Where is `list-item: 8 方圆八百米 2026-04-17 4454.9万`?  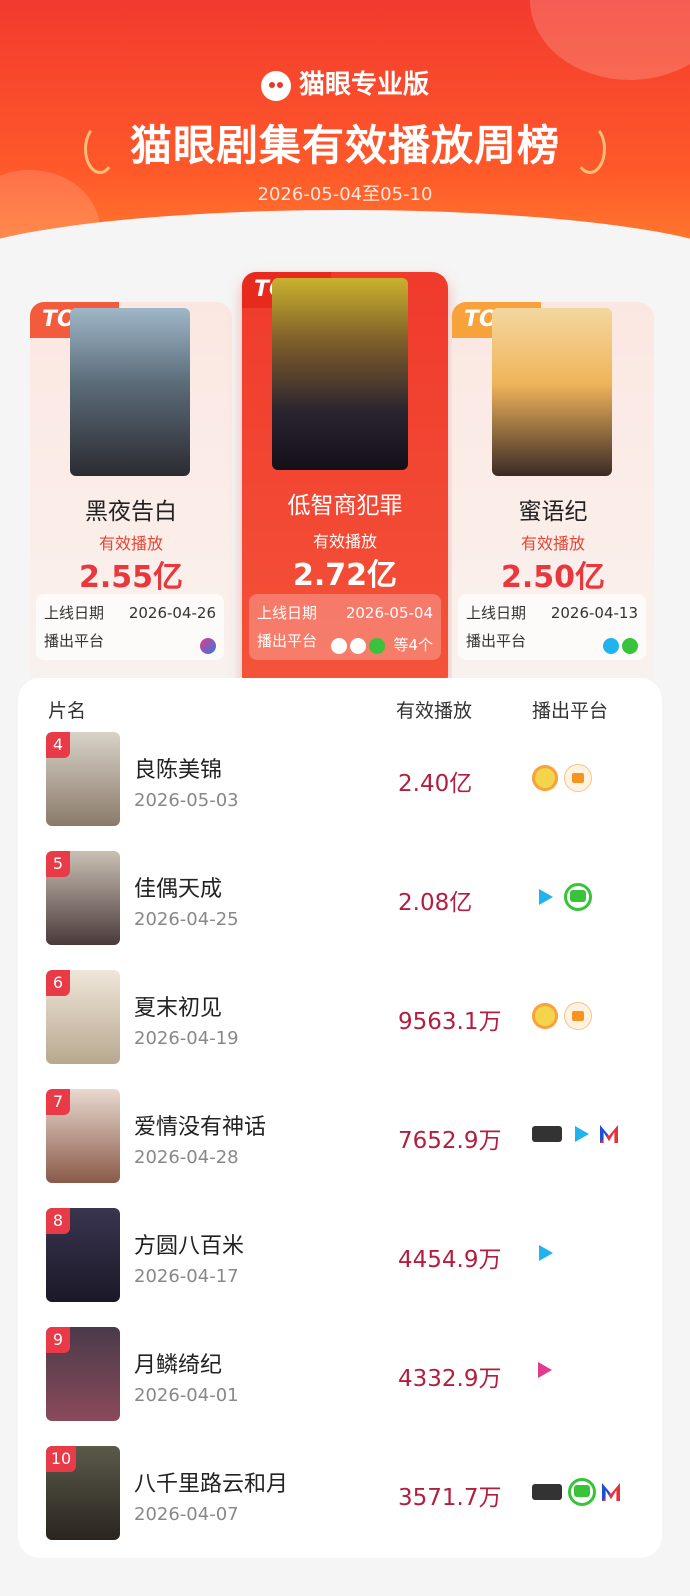 list-item: 8 方圆八百米 2026-04-17 4454.9万 is located at coordinates (340, 1267).